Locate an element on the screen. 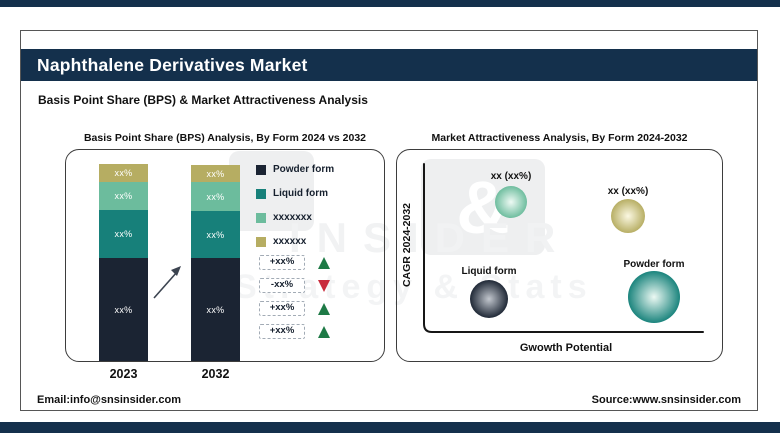  bar-segment-xxxxxx-2032: xx% is located at coordinates (215, 173).